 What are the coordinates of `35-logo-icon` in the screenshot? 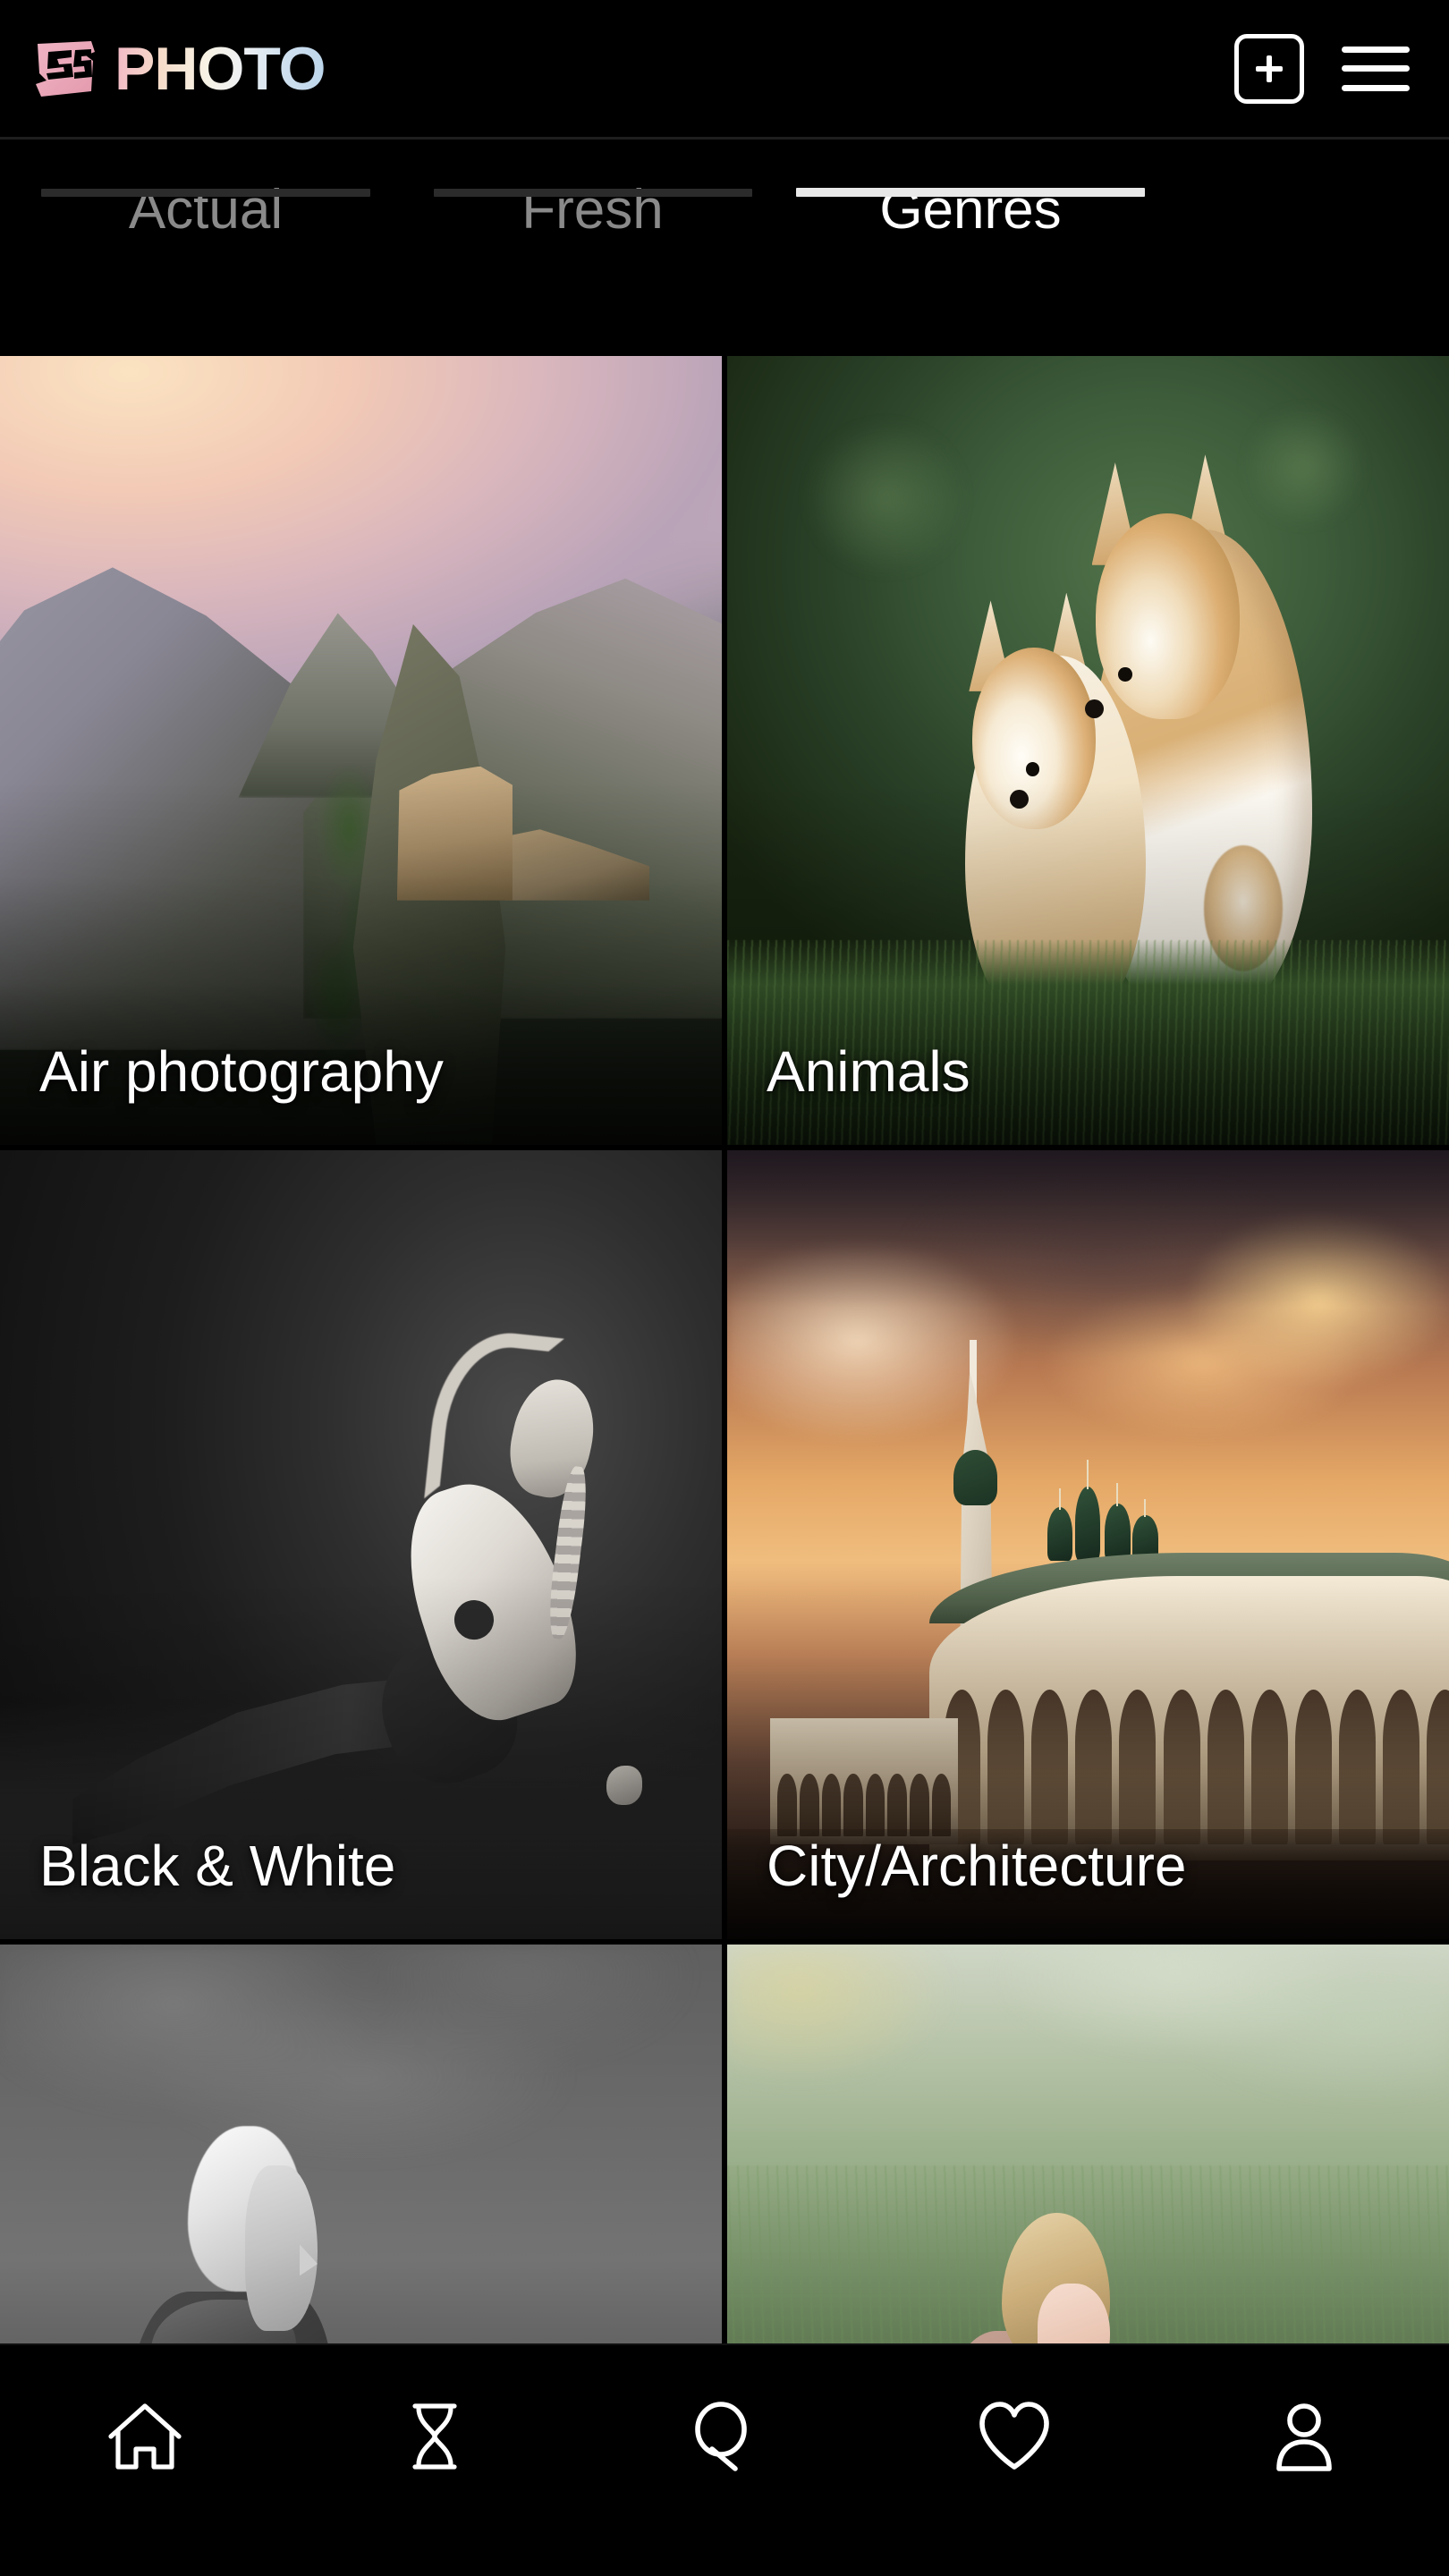 It's located at (65, 69).